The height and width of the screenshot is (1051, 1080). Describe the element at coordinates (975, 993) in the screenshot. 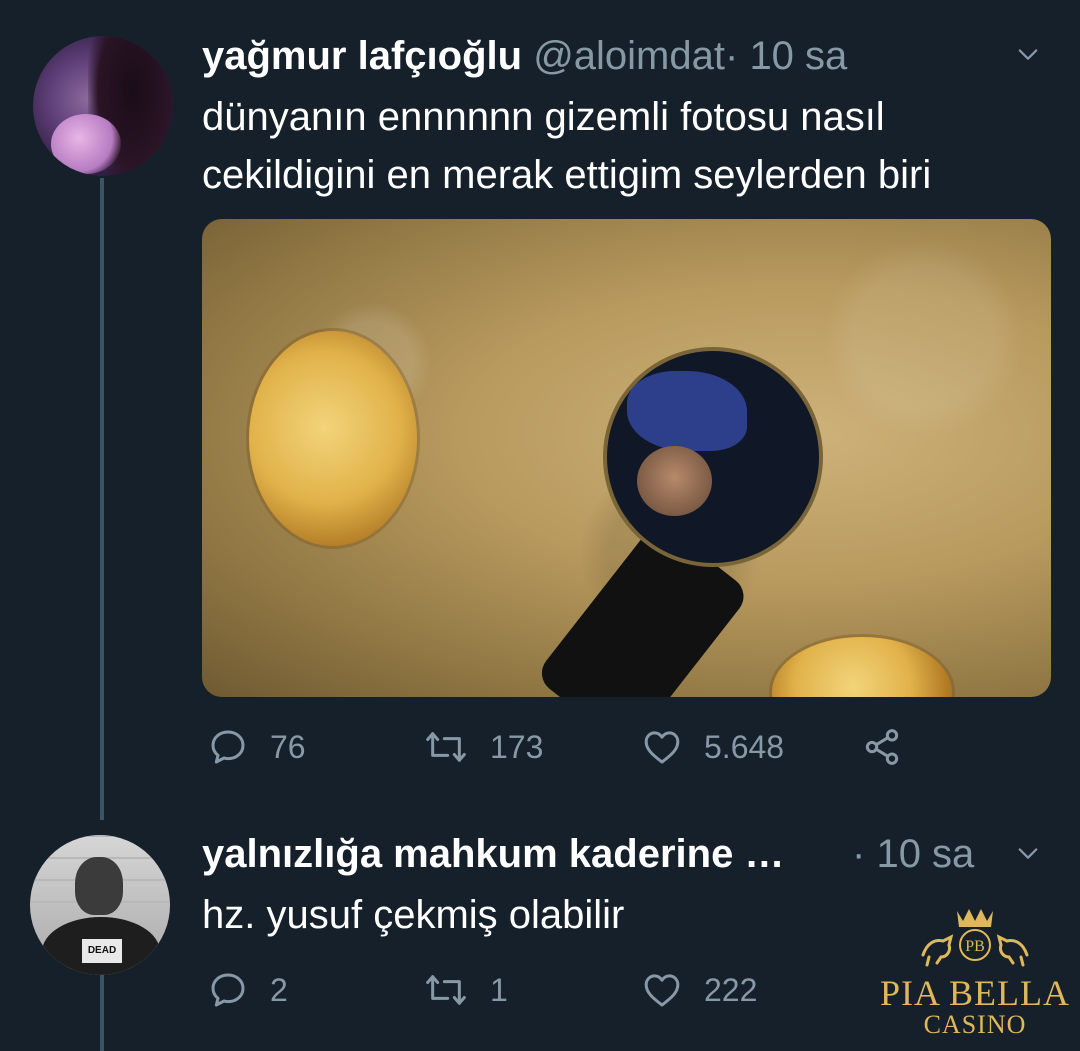

I see `watermark-brand: PIA BELLA` at that location.